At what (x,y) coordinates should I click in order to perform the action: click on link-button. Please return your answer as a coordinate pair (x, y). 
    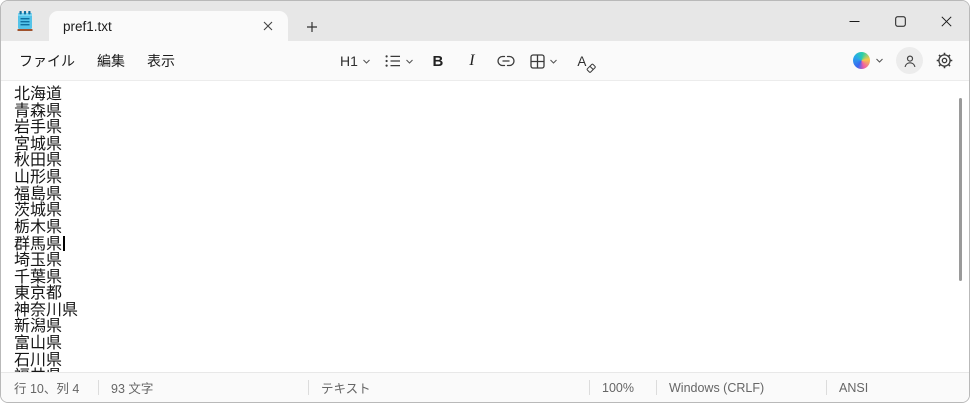
    Looking at the image, I should click on (506, 61).